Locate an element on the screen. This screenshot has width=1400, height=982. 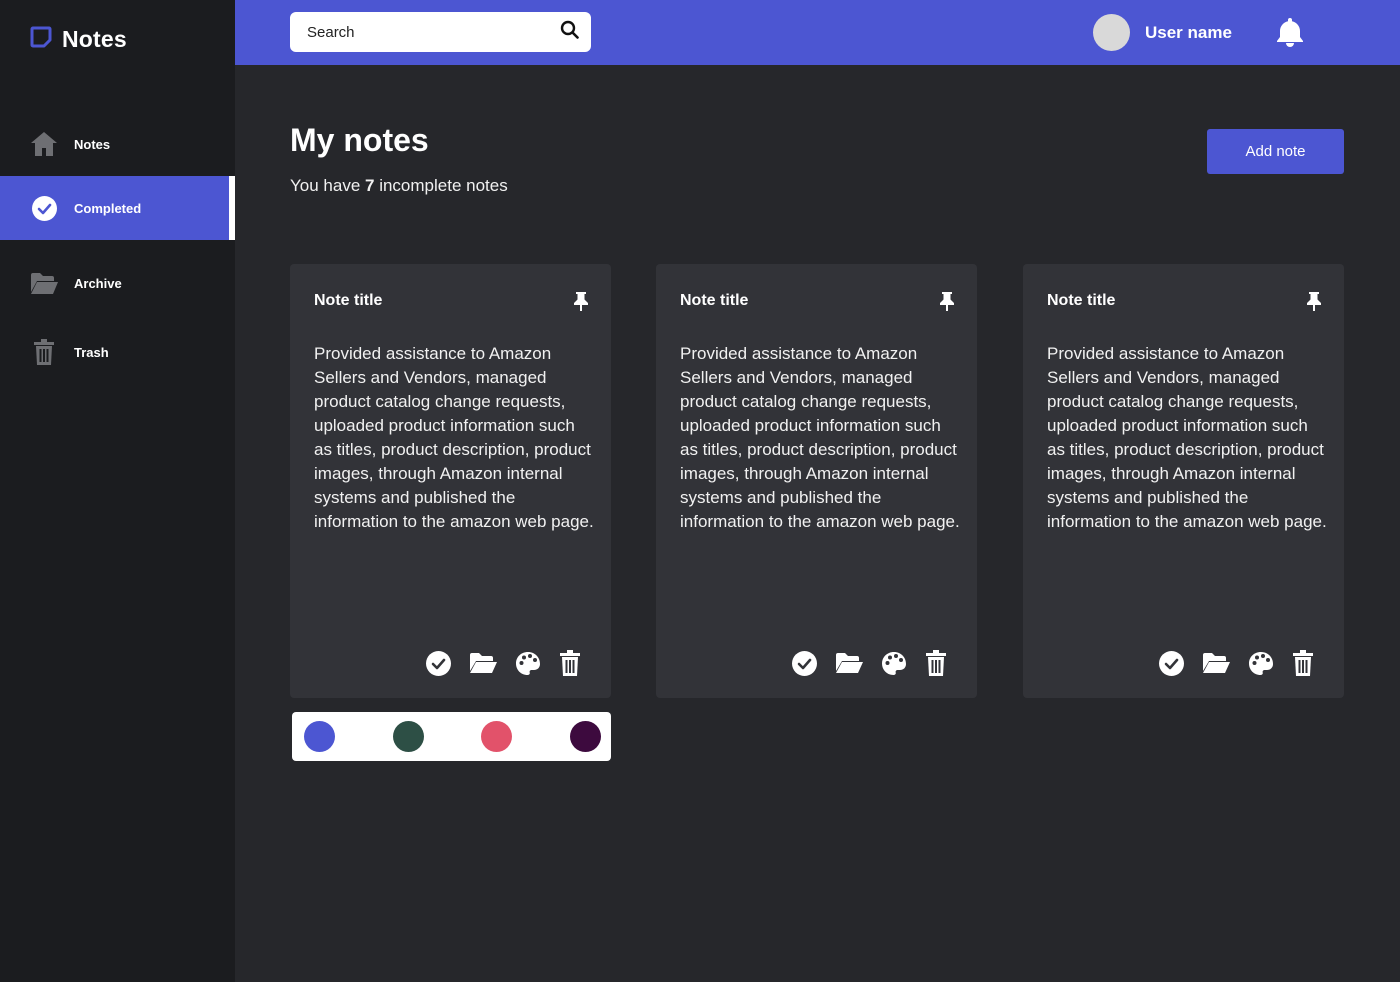
color-swatch-red is located at coordinates (497, 736).